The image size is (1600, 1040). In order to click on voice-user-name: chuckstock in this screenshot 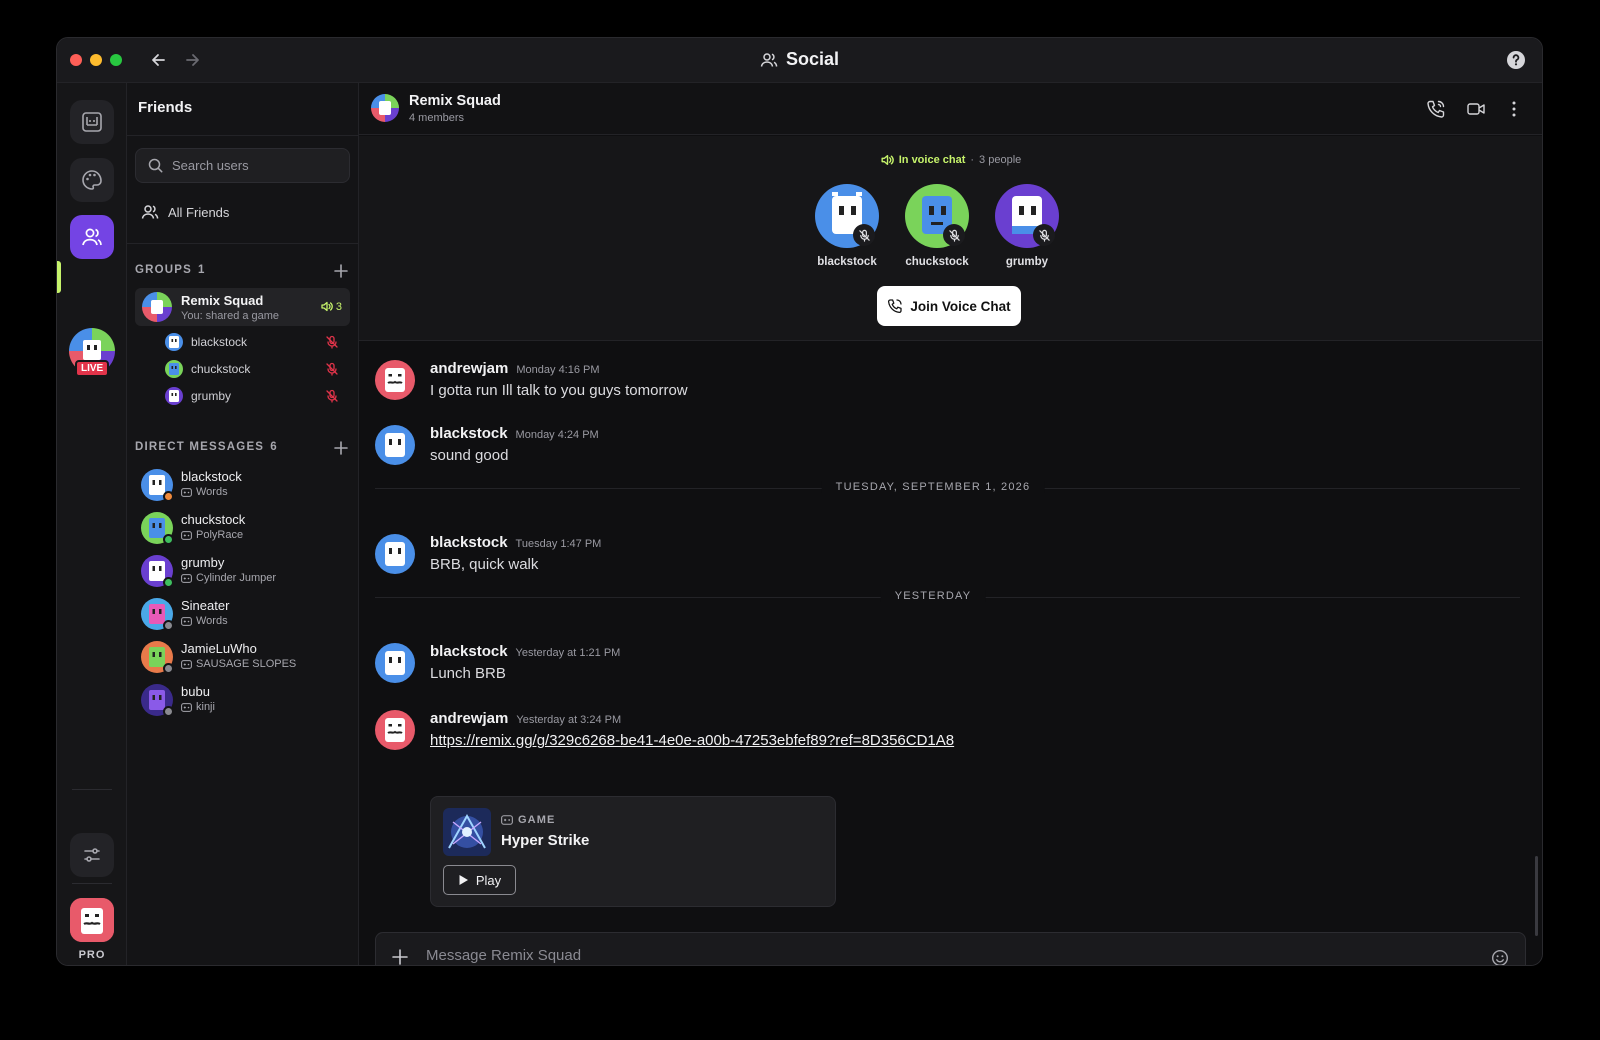, I will do `click(937, 262)`.